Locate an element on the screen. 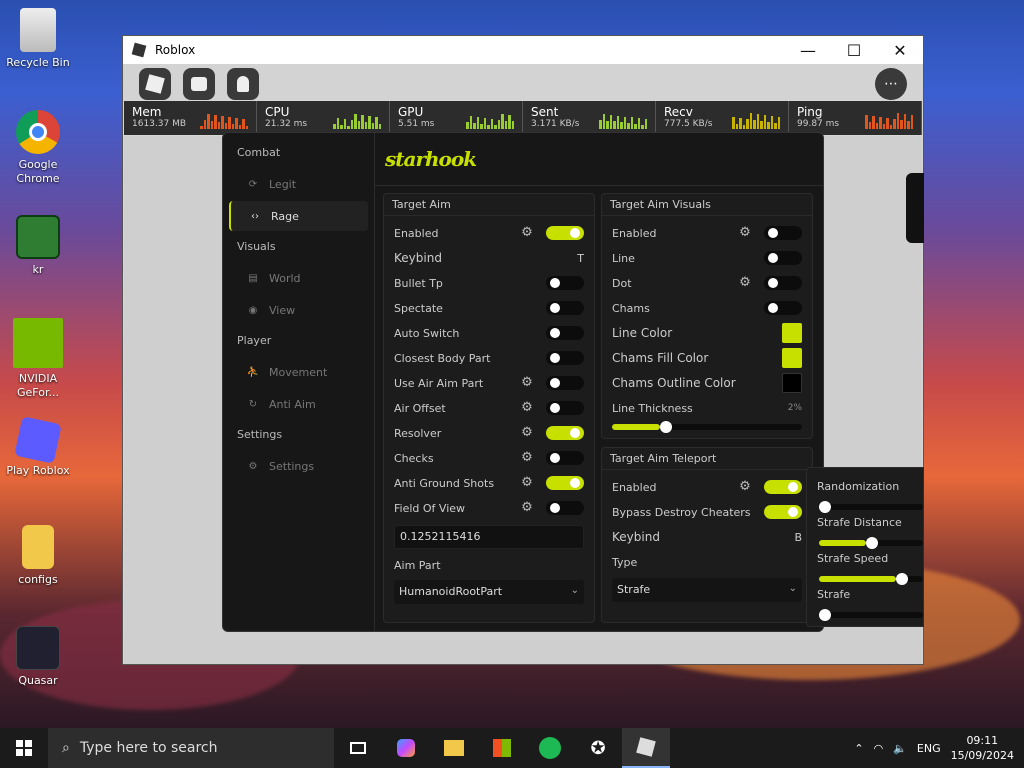 Image resolution: width=1024 pixels, height=768 pixels. strafe-speed-slider is located at coordinates (871, 579).